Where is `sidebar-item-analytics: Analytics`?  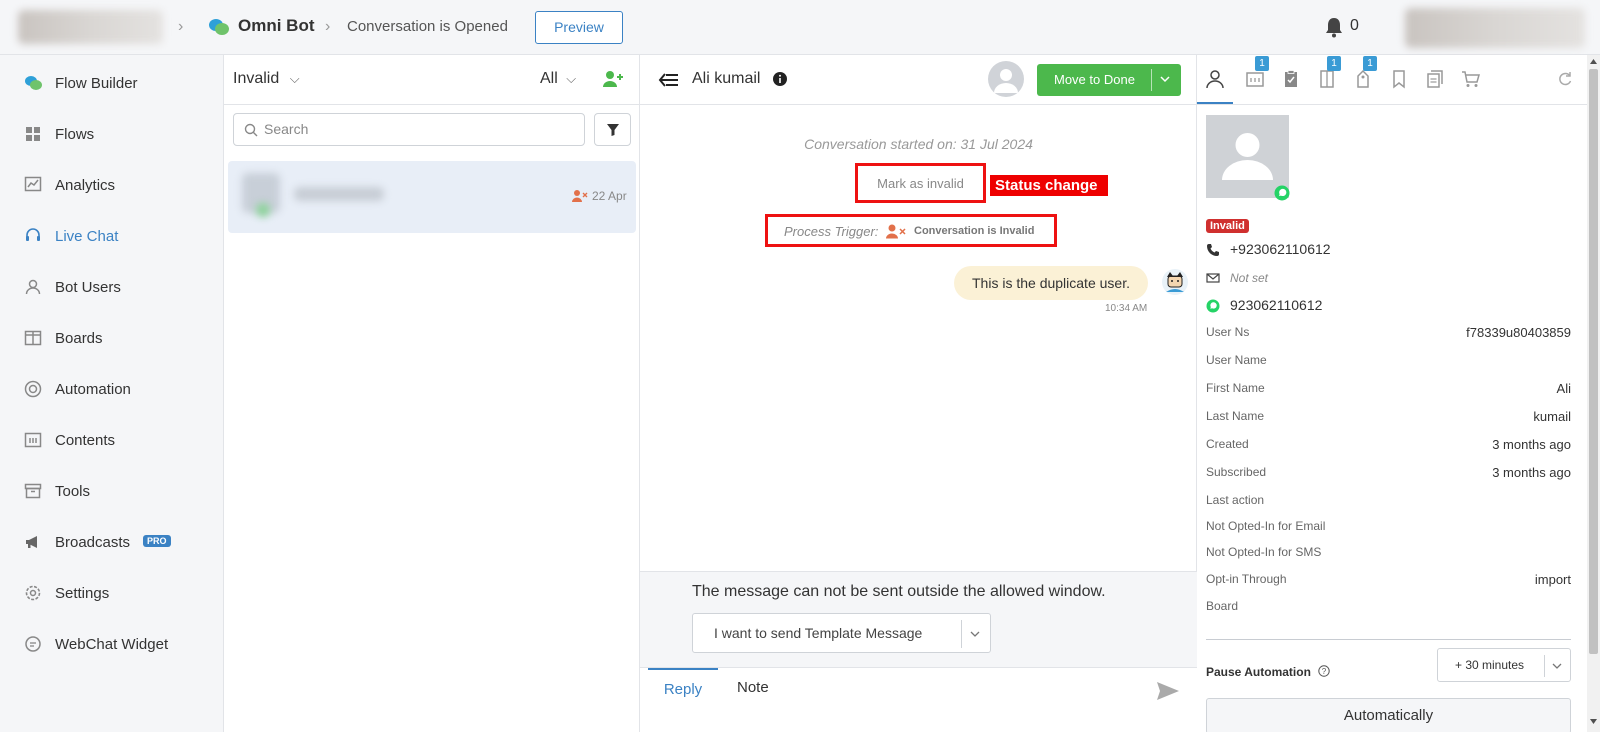
sidebar-item-analytics: Analytics is located at coordinates (112, 185).